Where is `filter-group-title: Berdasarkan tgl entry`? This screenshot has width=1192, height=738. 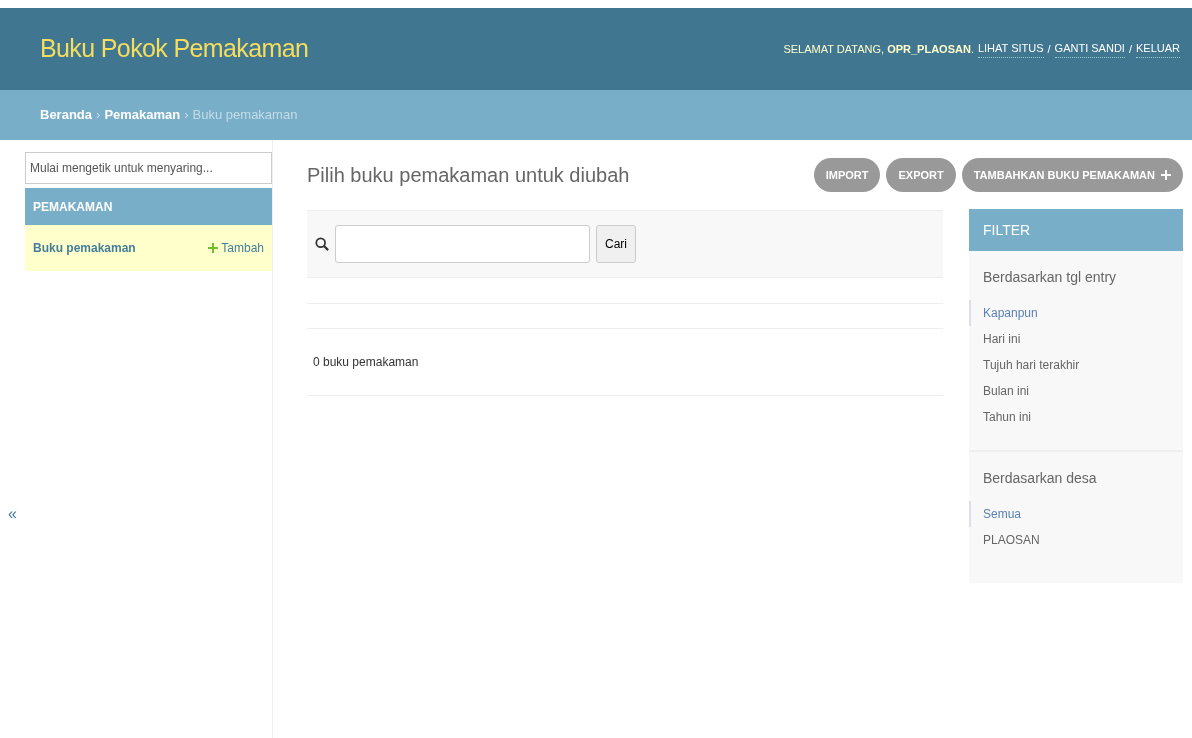 filter-group-title: Berdasarkan tgl entry is located at coordinates (1050, 277).